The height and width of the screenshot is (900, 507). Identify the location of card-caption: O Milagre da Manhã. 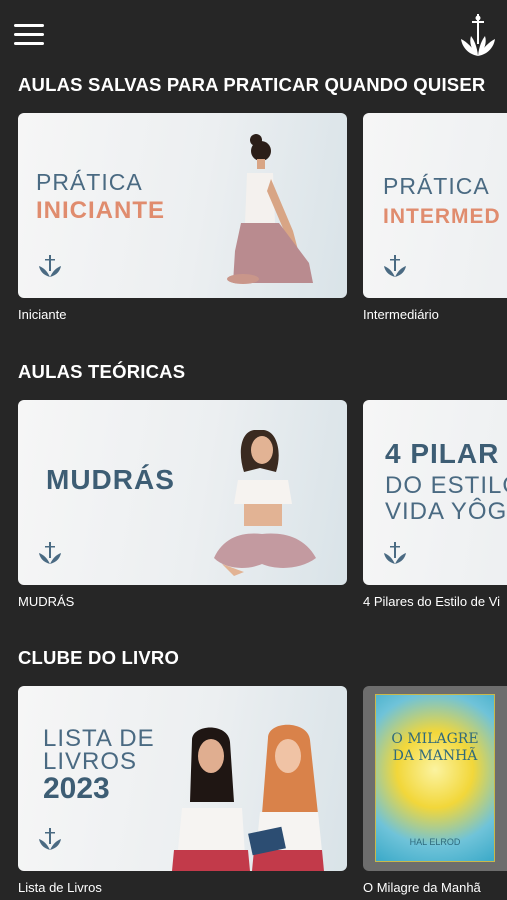
(422, 887).